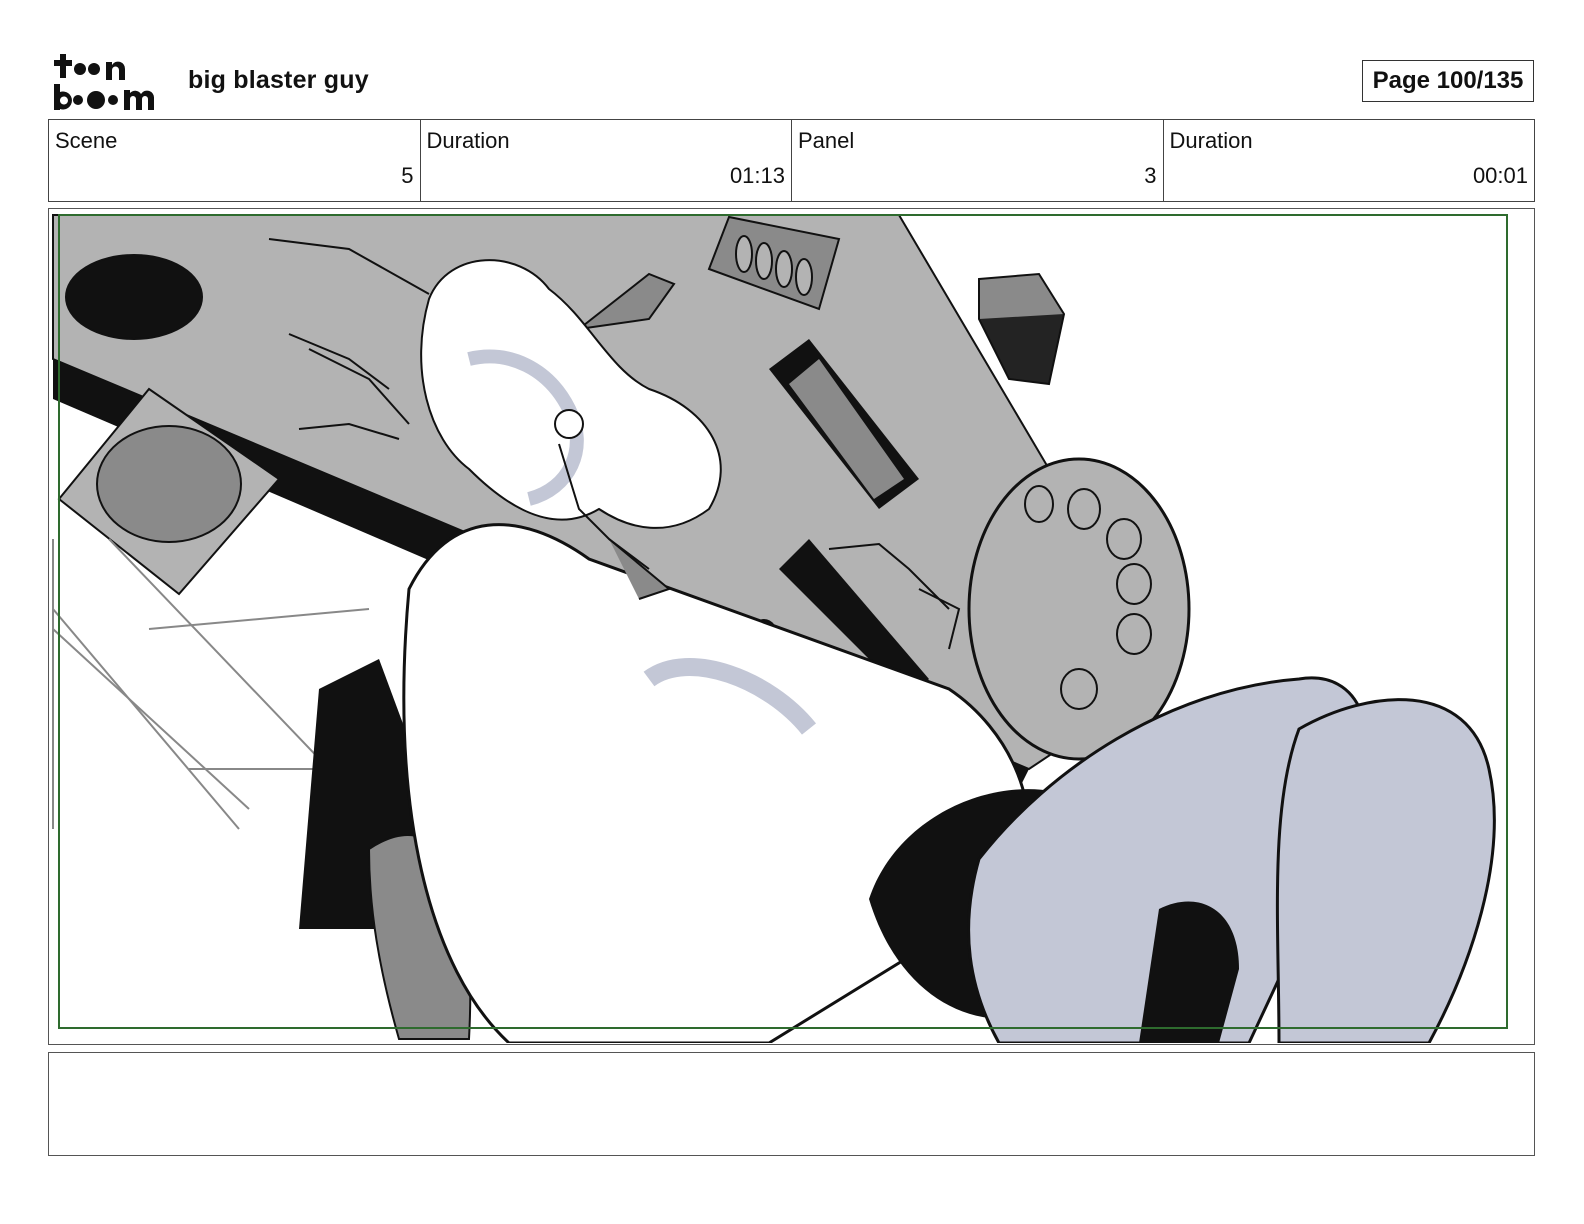  Describe the element at coordinates (1448, 81) in the screenshot. I see `page-indicator: Page 100/135` at that location.